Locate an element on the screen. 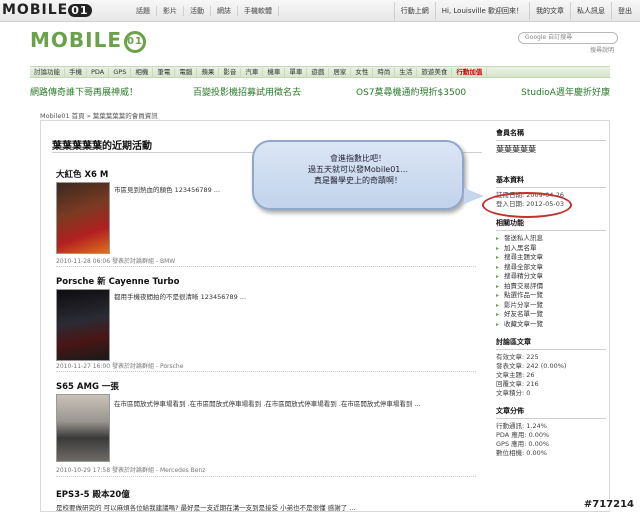 The image size is (640, 512). main-nav-item: 生活 is located at coordinates (406, 72).